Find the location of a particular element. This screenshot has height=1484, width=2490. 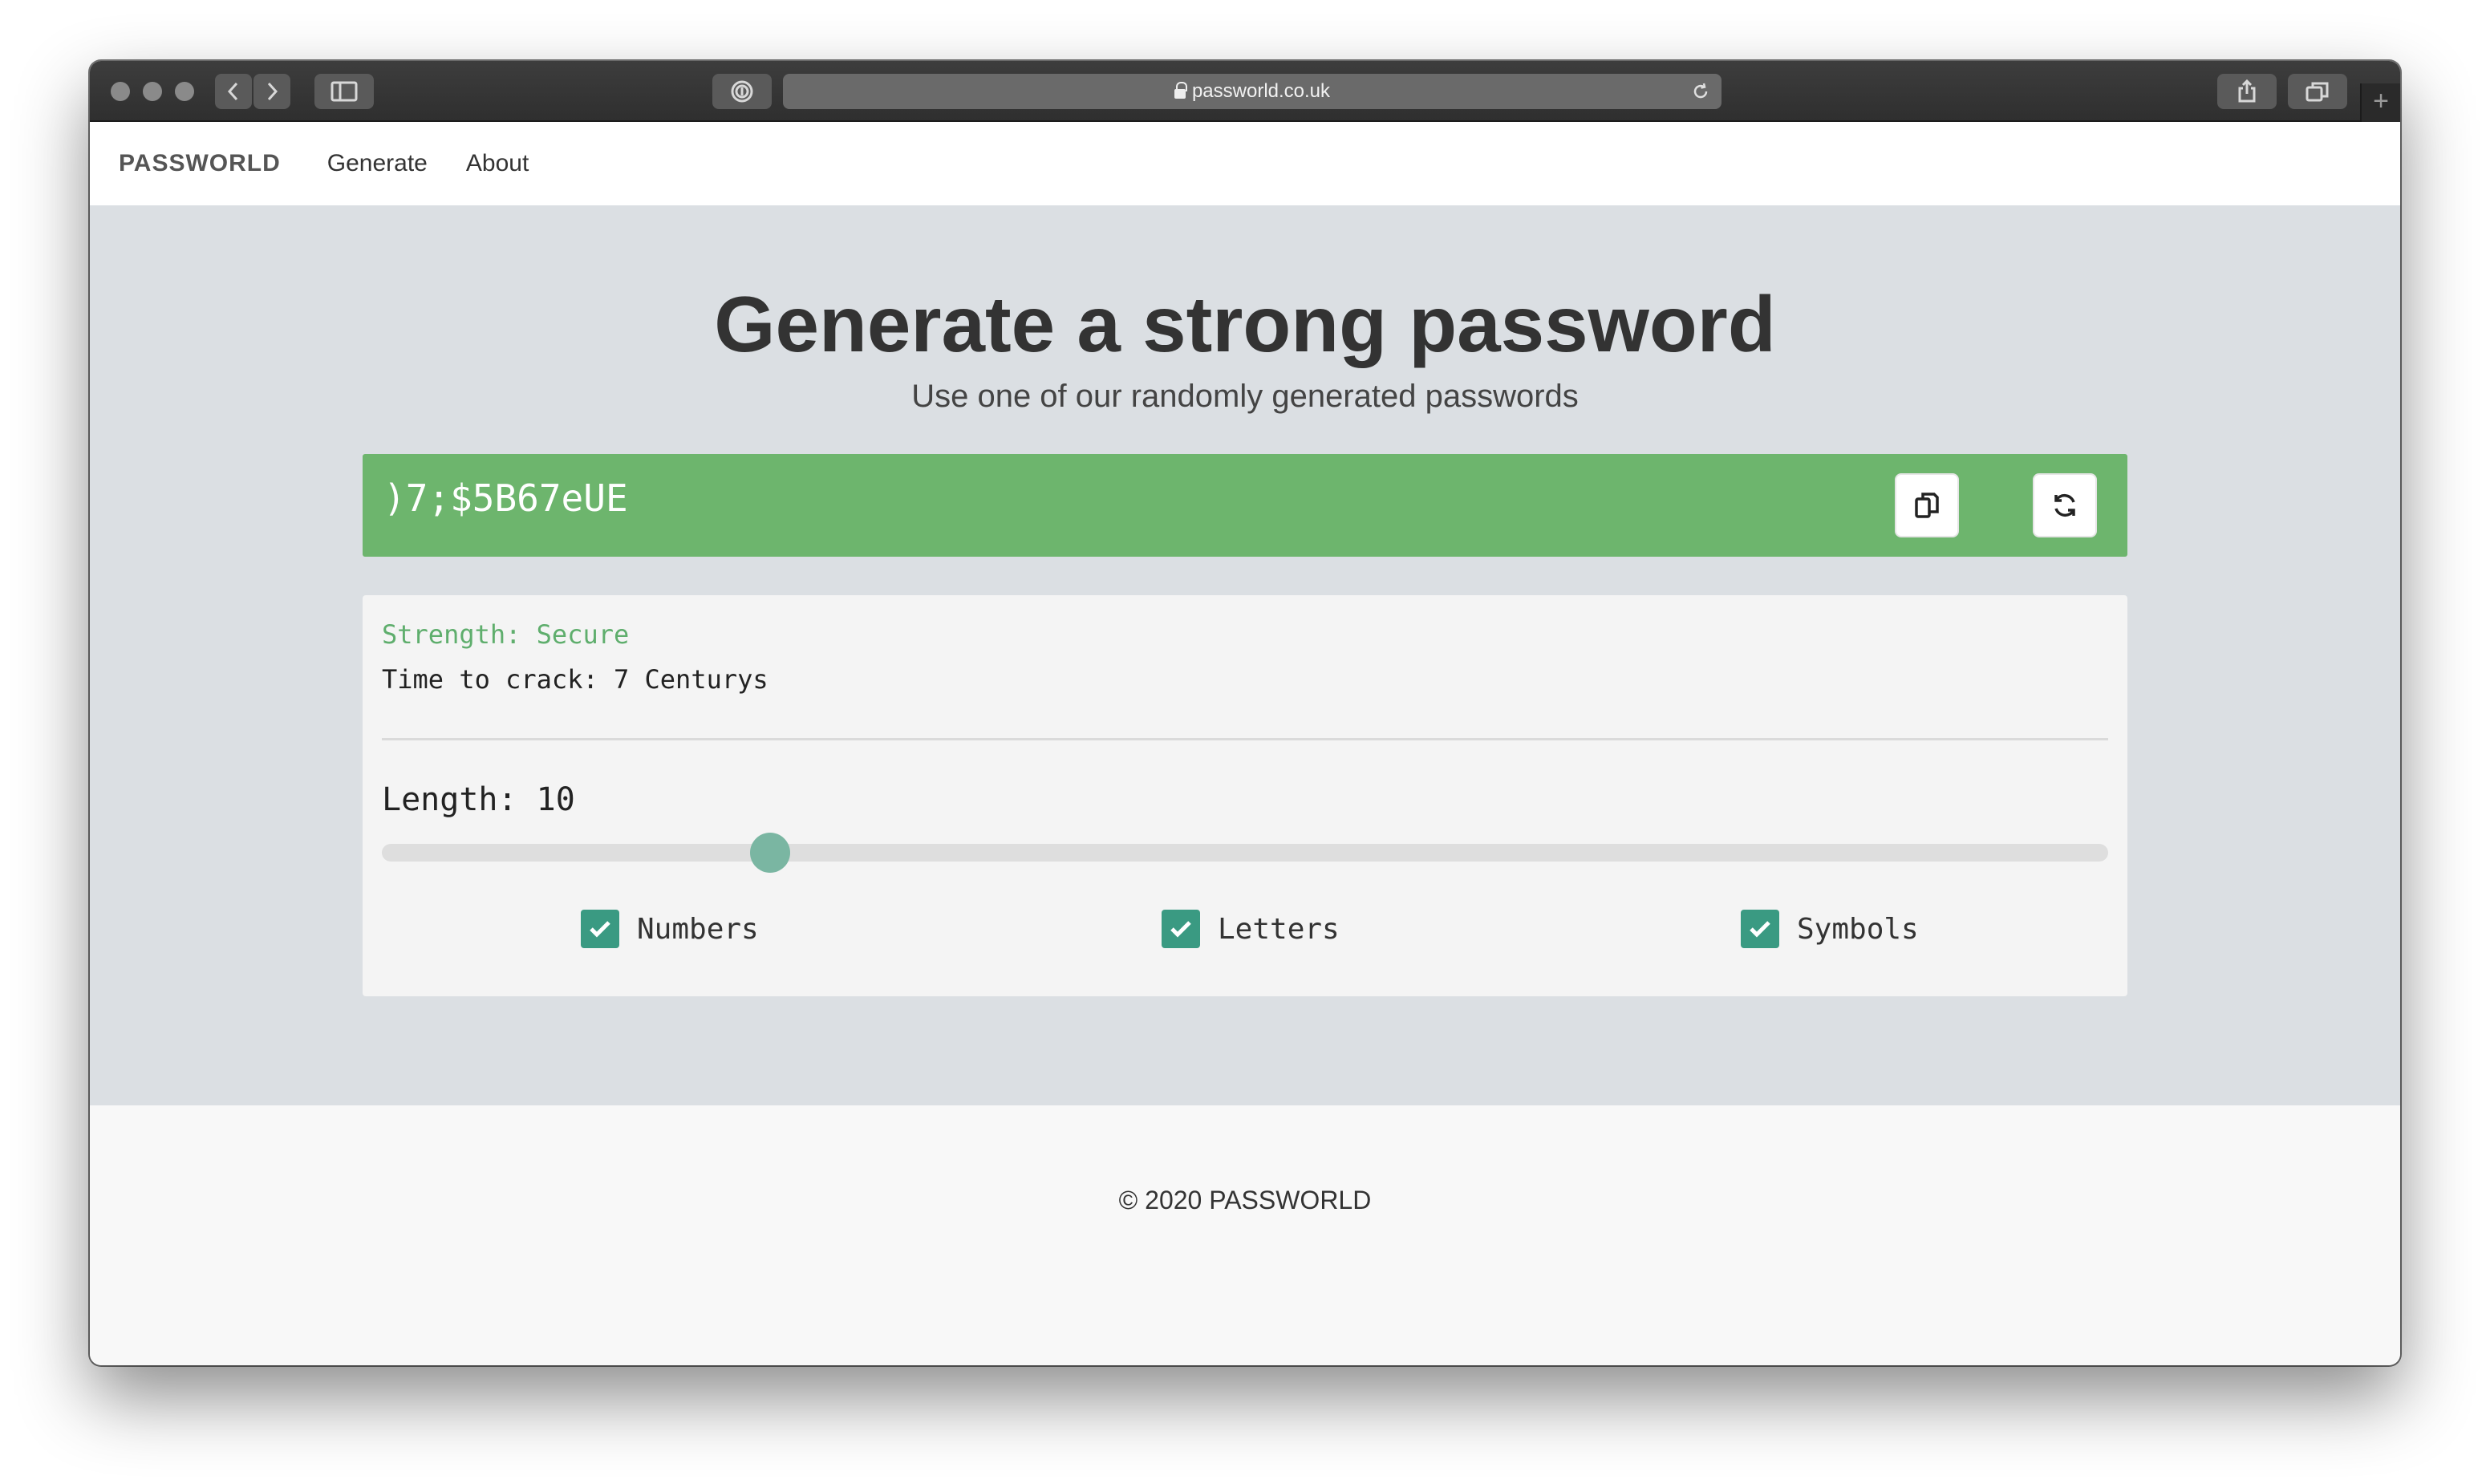

site-navbar: PASSWORLD Generate About is located at coordinates (1245, 163).